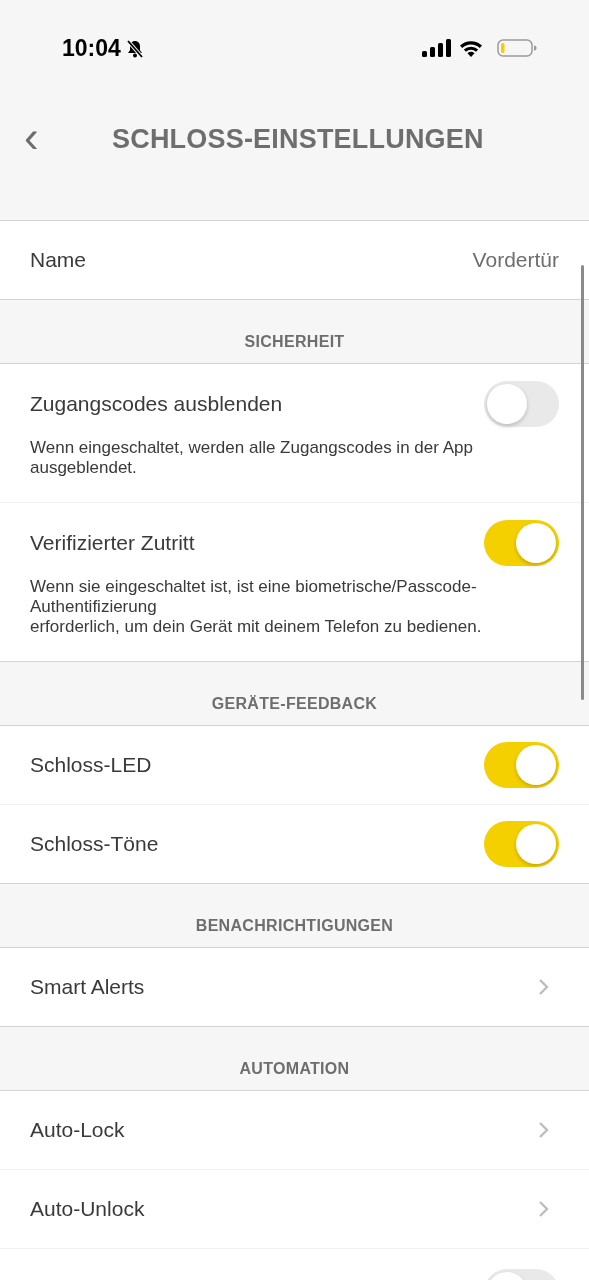 This screenshot has height=1280, width=589. Describe the element at coordinates (515, 260) in the screenshot. I see `setting-value: Vordertür` at that location.